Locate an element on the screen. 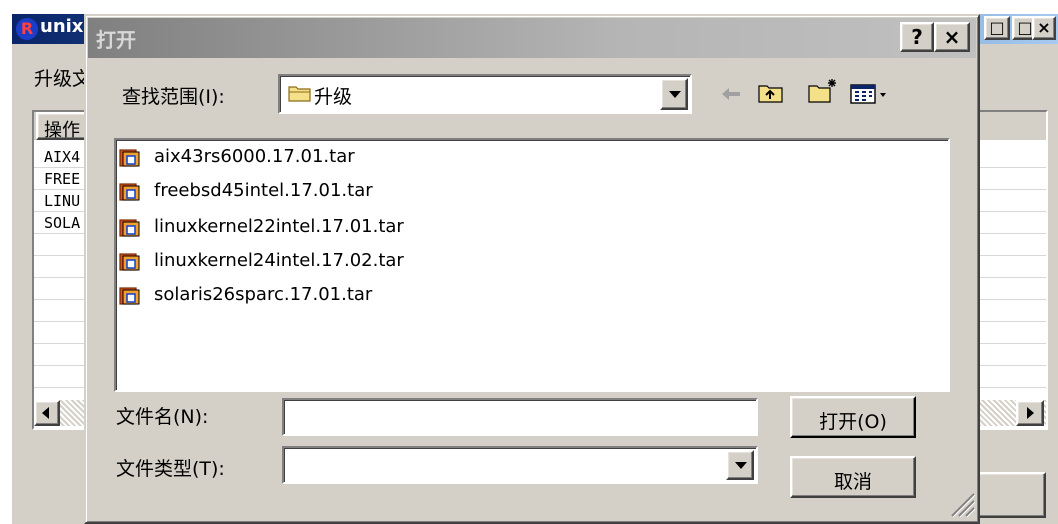 This screenshot has width=1058, height=524. resize-grip-icon is located at coordinates (962, 503).